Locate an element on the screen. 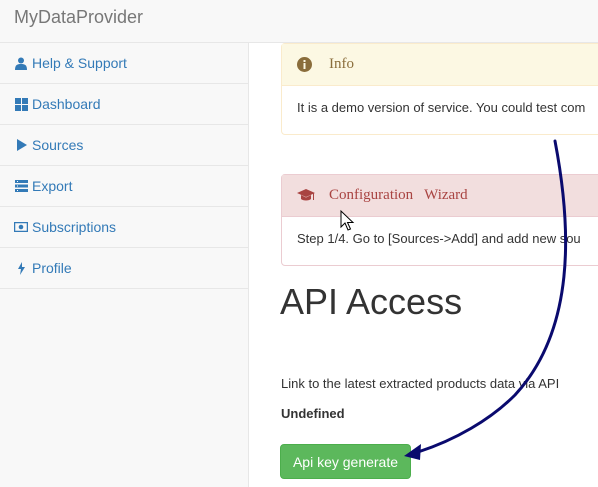 Image resolution: width=598 pixels, height=487 pixels. sidebar-item-label: Dashboard is located at coordinates (66, 104).